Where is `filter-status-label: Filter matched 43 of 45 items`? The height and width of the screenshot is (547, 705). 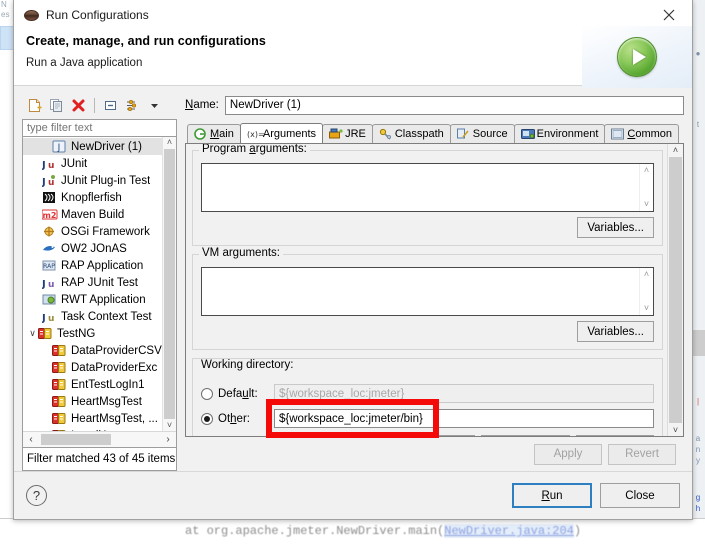 filter-status-label: Filter matched 43 of 45 items is located at coordinates (99, 459).